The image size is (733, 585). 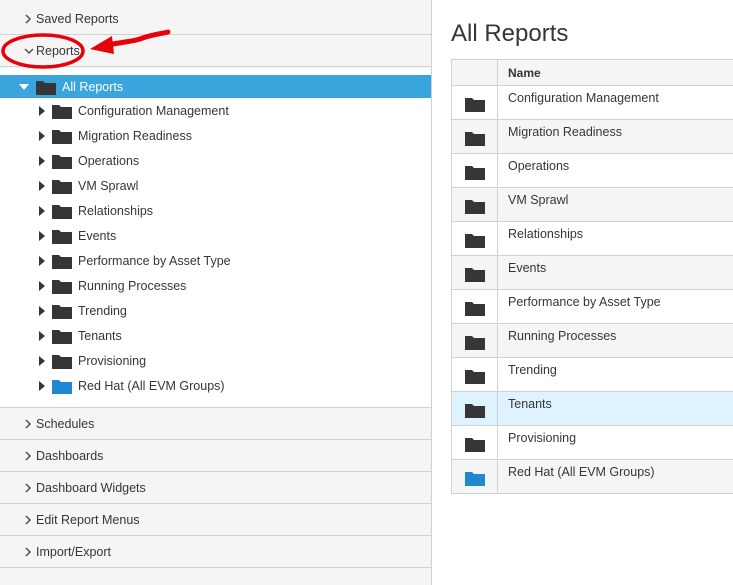 What do you see at coordinates (542, 438) in the screenshot?
I see `row-name-cell: Provisioning` at bounding box center [542, 438].